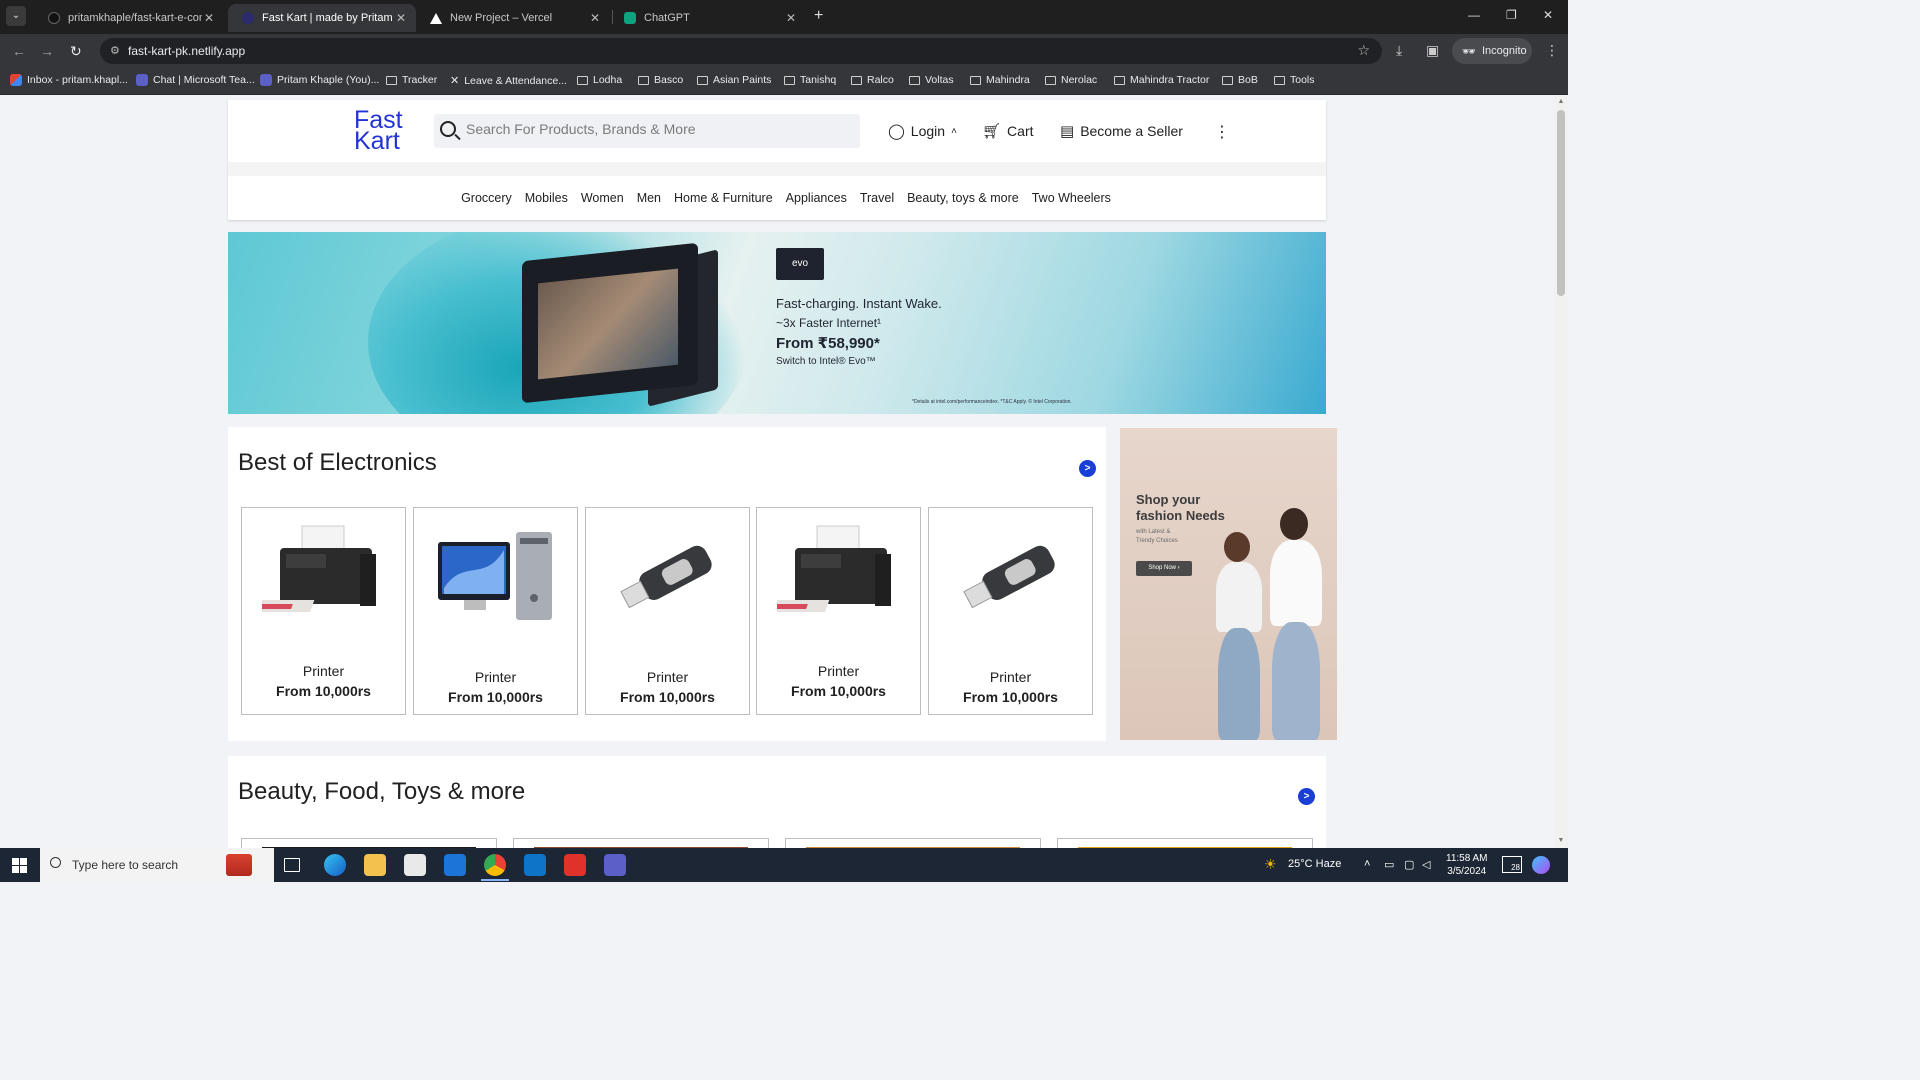  What do you see at coordinates (1071, 80) in the screenshot?
I see `bookmark-nerolac: Nerolac` at bounding box center [1071, 80].